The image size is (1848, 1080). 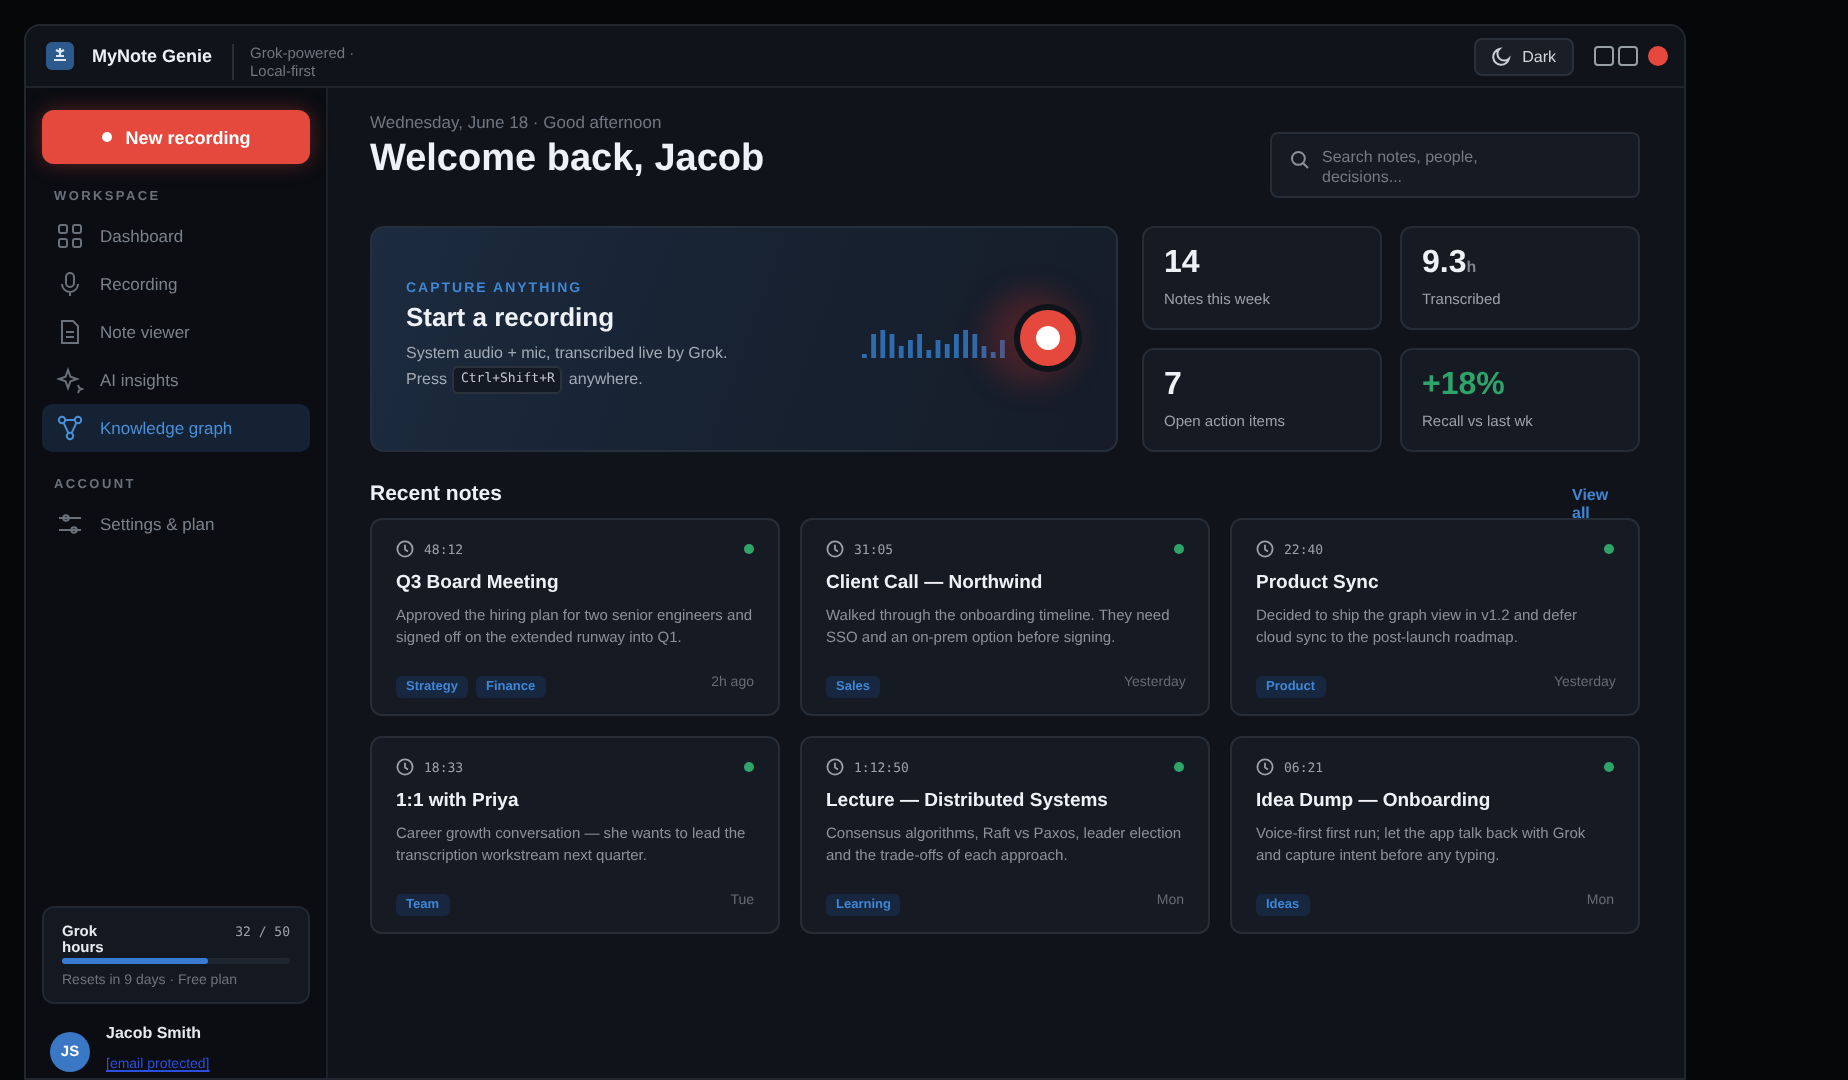 What do you see at coordinates (1596, 504) in the screenshot?
I see `view-all-link: View all` at bounding box center [1596, 504].